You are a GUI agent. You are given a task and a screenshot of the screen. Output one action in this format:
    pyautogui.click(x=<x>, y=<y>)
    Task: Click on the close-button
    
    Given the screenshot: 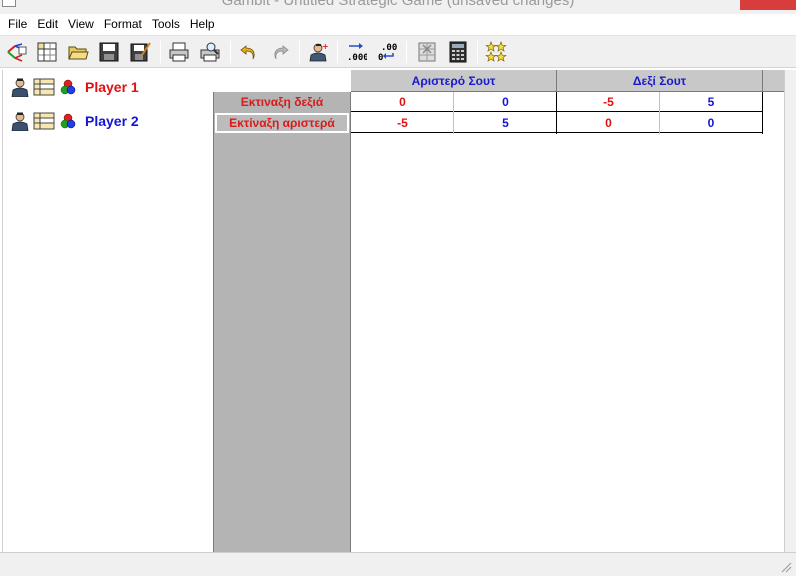 What is the action you would take?
    pyautogui.click(x=768, y=5)
    